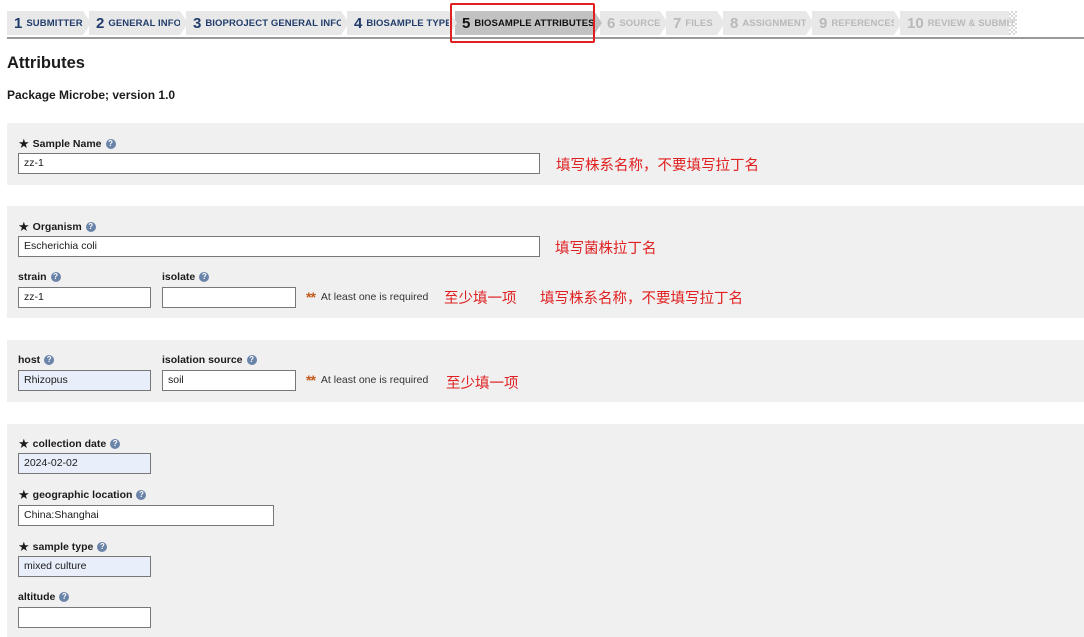 This screenshot has width=1084, height=637. Describe the element at coordinates (864, 23) in the screenshot. I see `step-label: REFERENCES` at that location.